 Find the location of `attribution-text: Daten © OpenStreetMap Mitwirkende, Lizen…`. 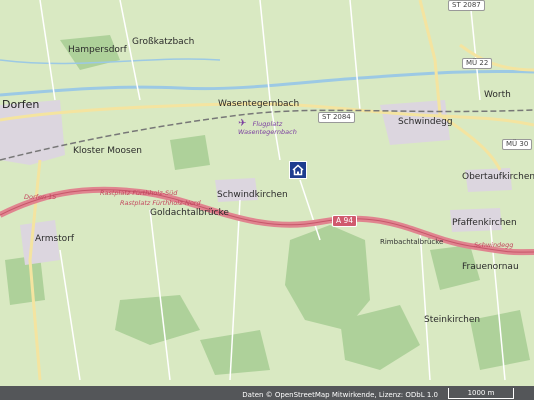

attribution-text: Daten © OpenStreetMap Mitwirkende, Lizen… is located at coordinates (340, 395).